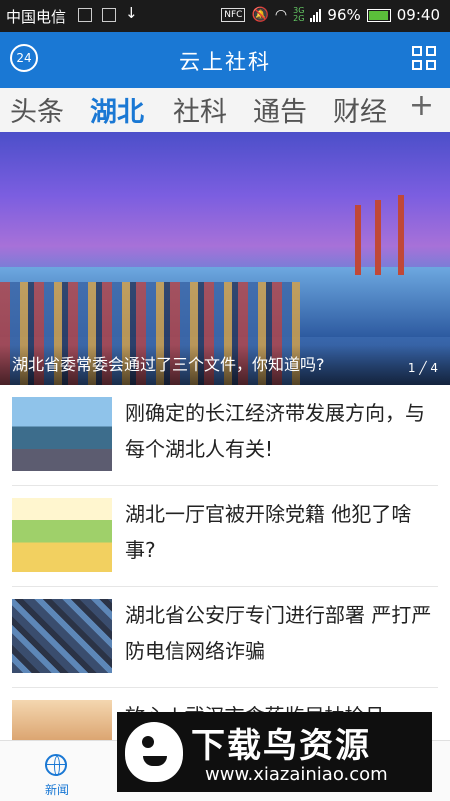  I want to click on news-item: 湖北一厅官被开除党籍 他犯了啥事?, so click(225, 536).